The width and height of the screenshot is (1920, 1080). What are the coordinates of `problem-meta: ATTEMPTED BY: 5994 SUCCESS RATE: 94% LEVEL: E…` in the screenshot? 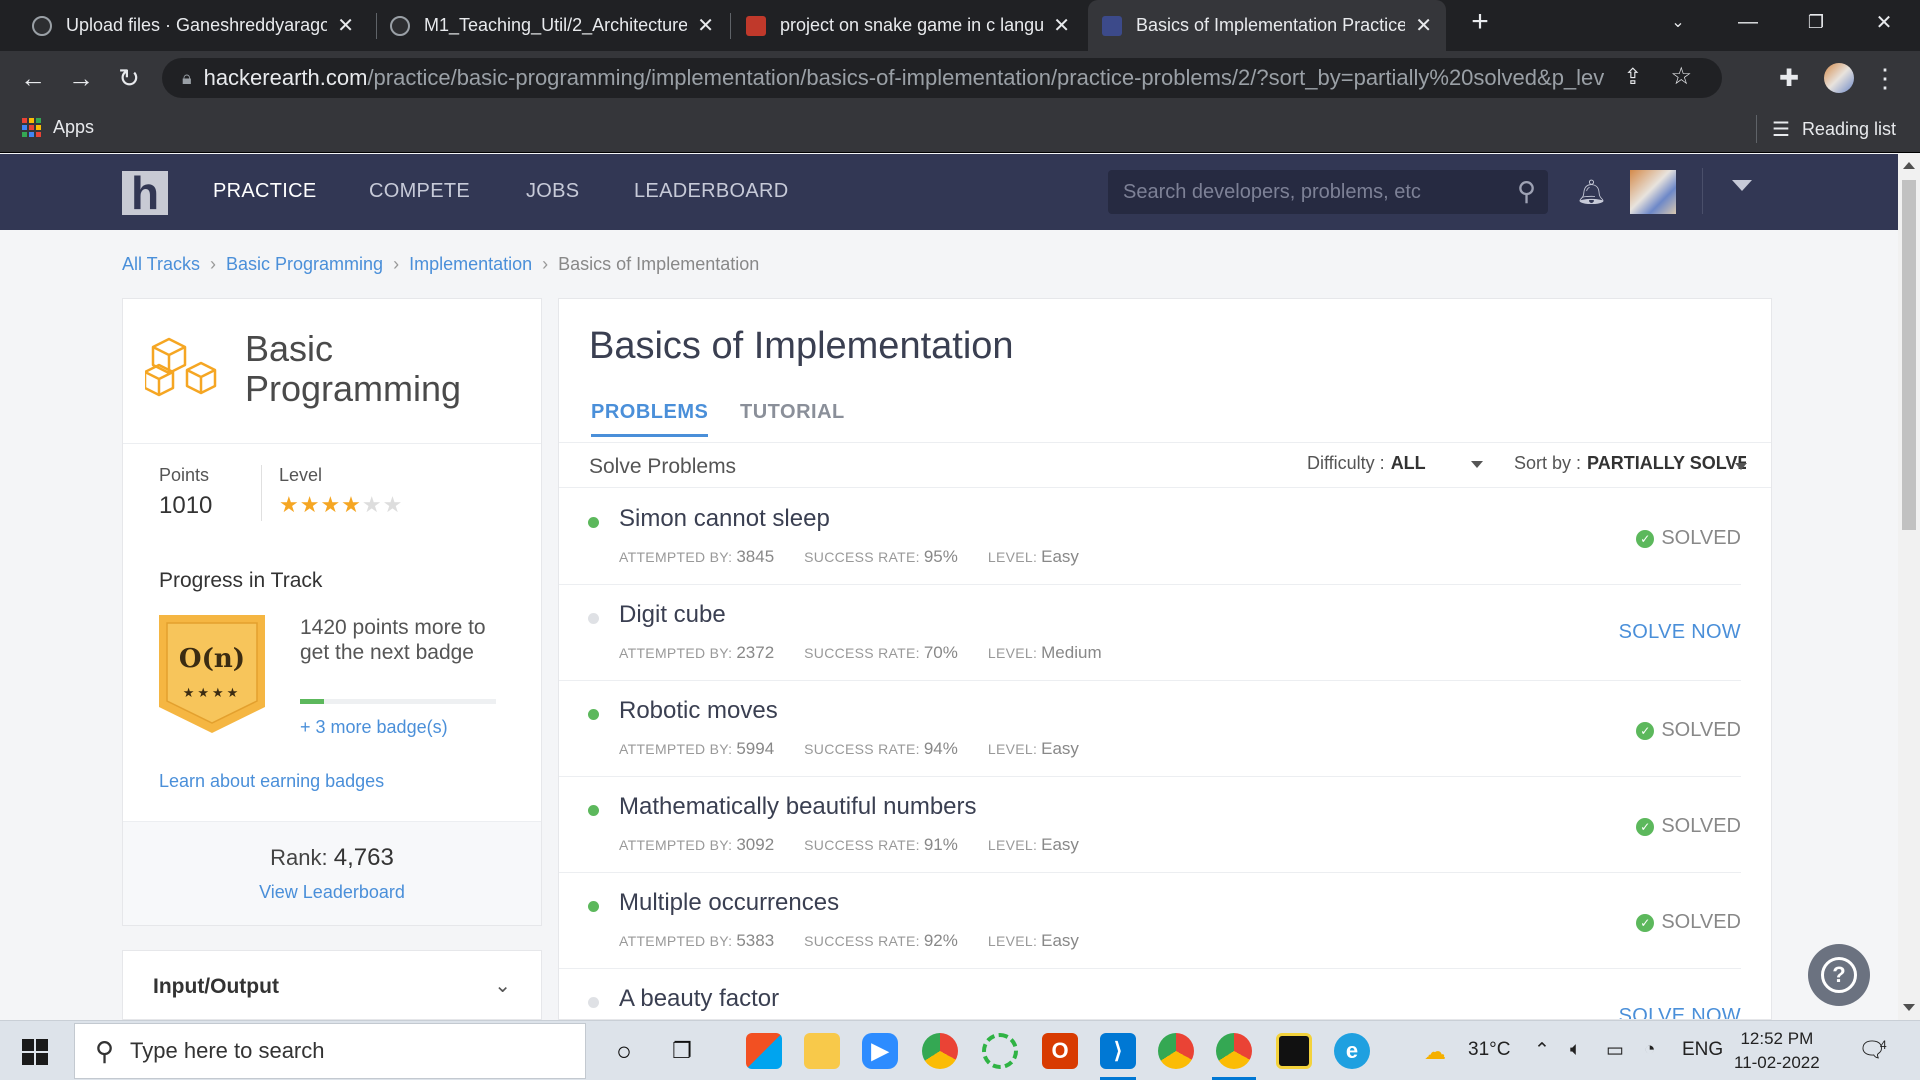 It's located at (849, 748).